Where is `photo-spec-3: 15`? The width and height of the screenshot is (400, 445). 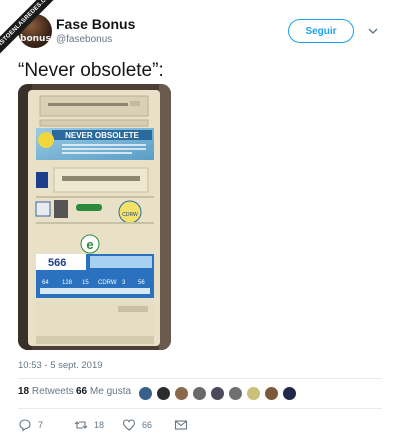
photo-spec-3: 15 is located at coordinates (85, 283).